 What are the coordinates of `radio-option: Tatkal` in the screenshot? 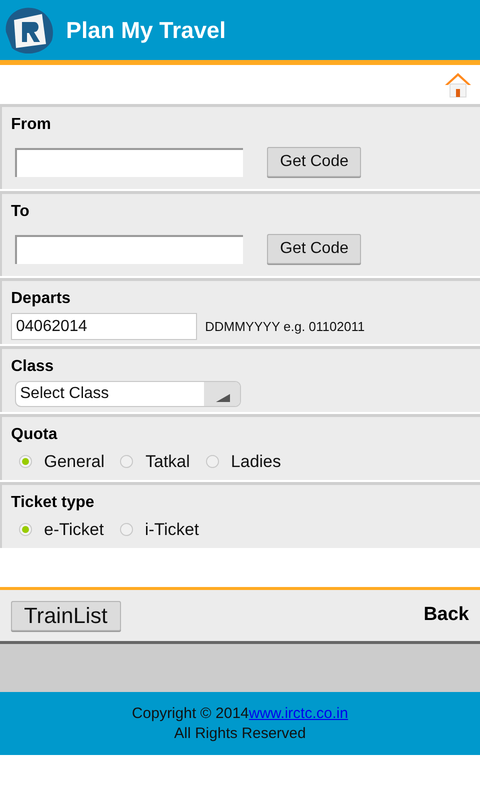 It's located at (155, 461).